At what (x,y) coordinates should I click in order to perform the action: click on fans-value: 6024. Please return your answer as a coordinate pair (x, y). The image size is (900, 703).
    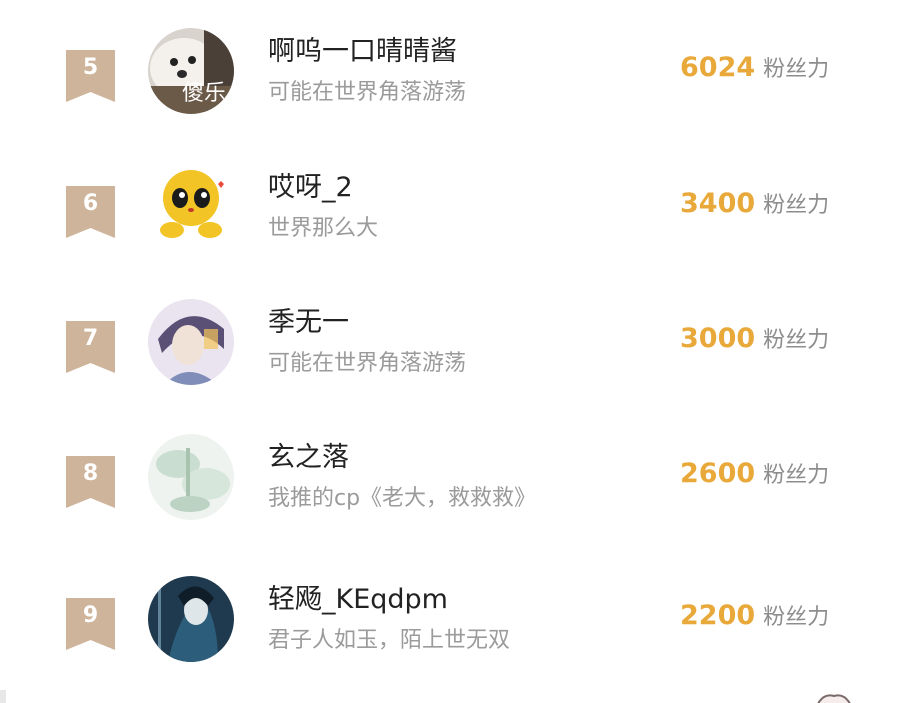
    Looking at the image, I should click on (718, 67).